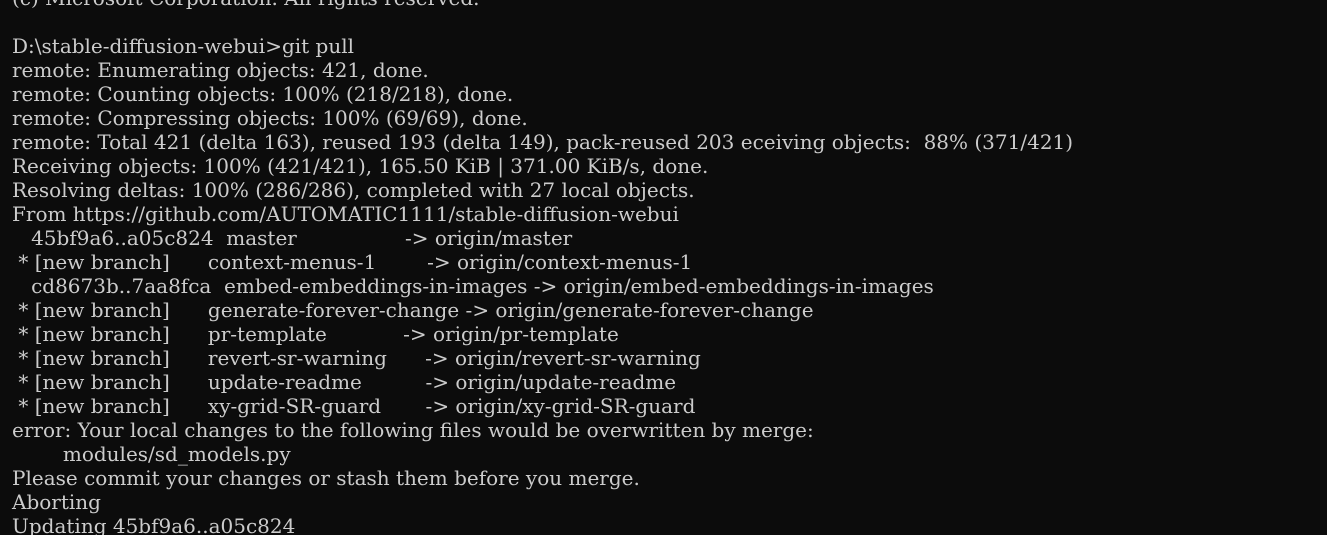 The image size is (1327, 535). What do you see at coordinates (292, 238) in the screenshot?
I see `terminal-line: 45bf9a6..a05c824 master -> origin/master` at bounding box center [292, 238].